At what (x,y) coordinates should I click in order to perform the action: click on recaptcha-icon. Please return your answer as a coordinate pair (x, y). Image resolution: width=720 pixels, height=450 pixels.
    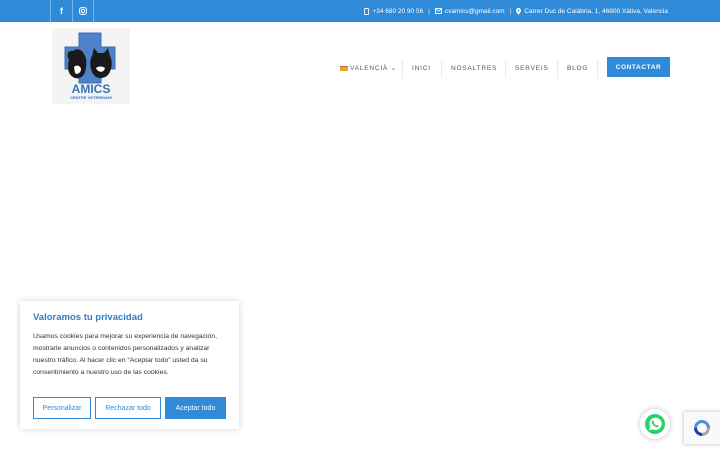
    Looking at the image, I should click on (702, 428).